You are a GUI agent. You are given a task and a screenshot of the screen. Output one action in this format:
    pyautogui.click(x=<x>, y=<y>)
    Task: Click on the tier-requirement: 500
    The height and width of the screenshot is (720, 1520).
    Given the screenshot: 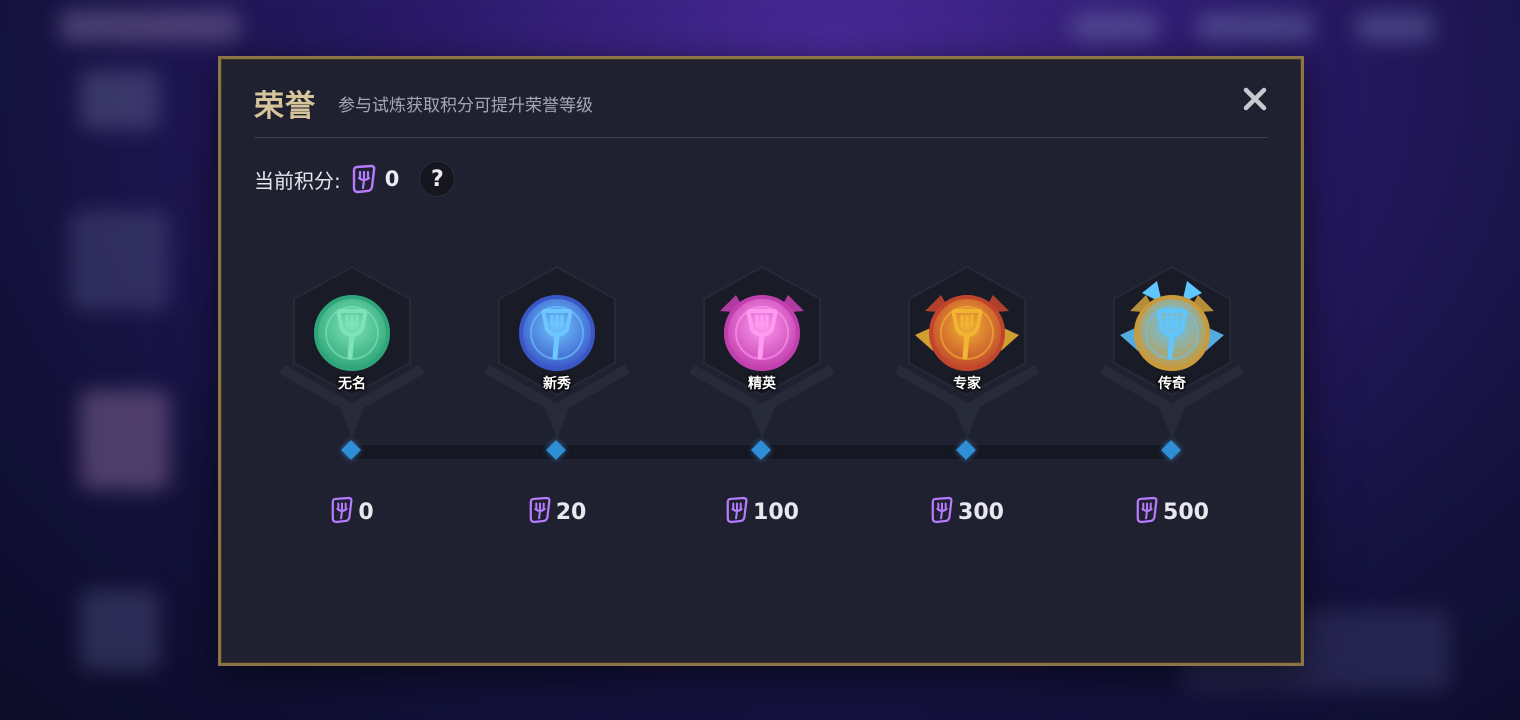 What is the action you would take?
    pyautogui.click(x=1172, y=512)
    